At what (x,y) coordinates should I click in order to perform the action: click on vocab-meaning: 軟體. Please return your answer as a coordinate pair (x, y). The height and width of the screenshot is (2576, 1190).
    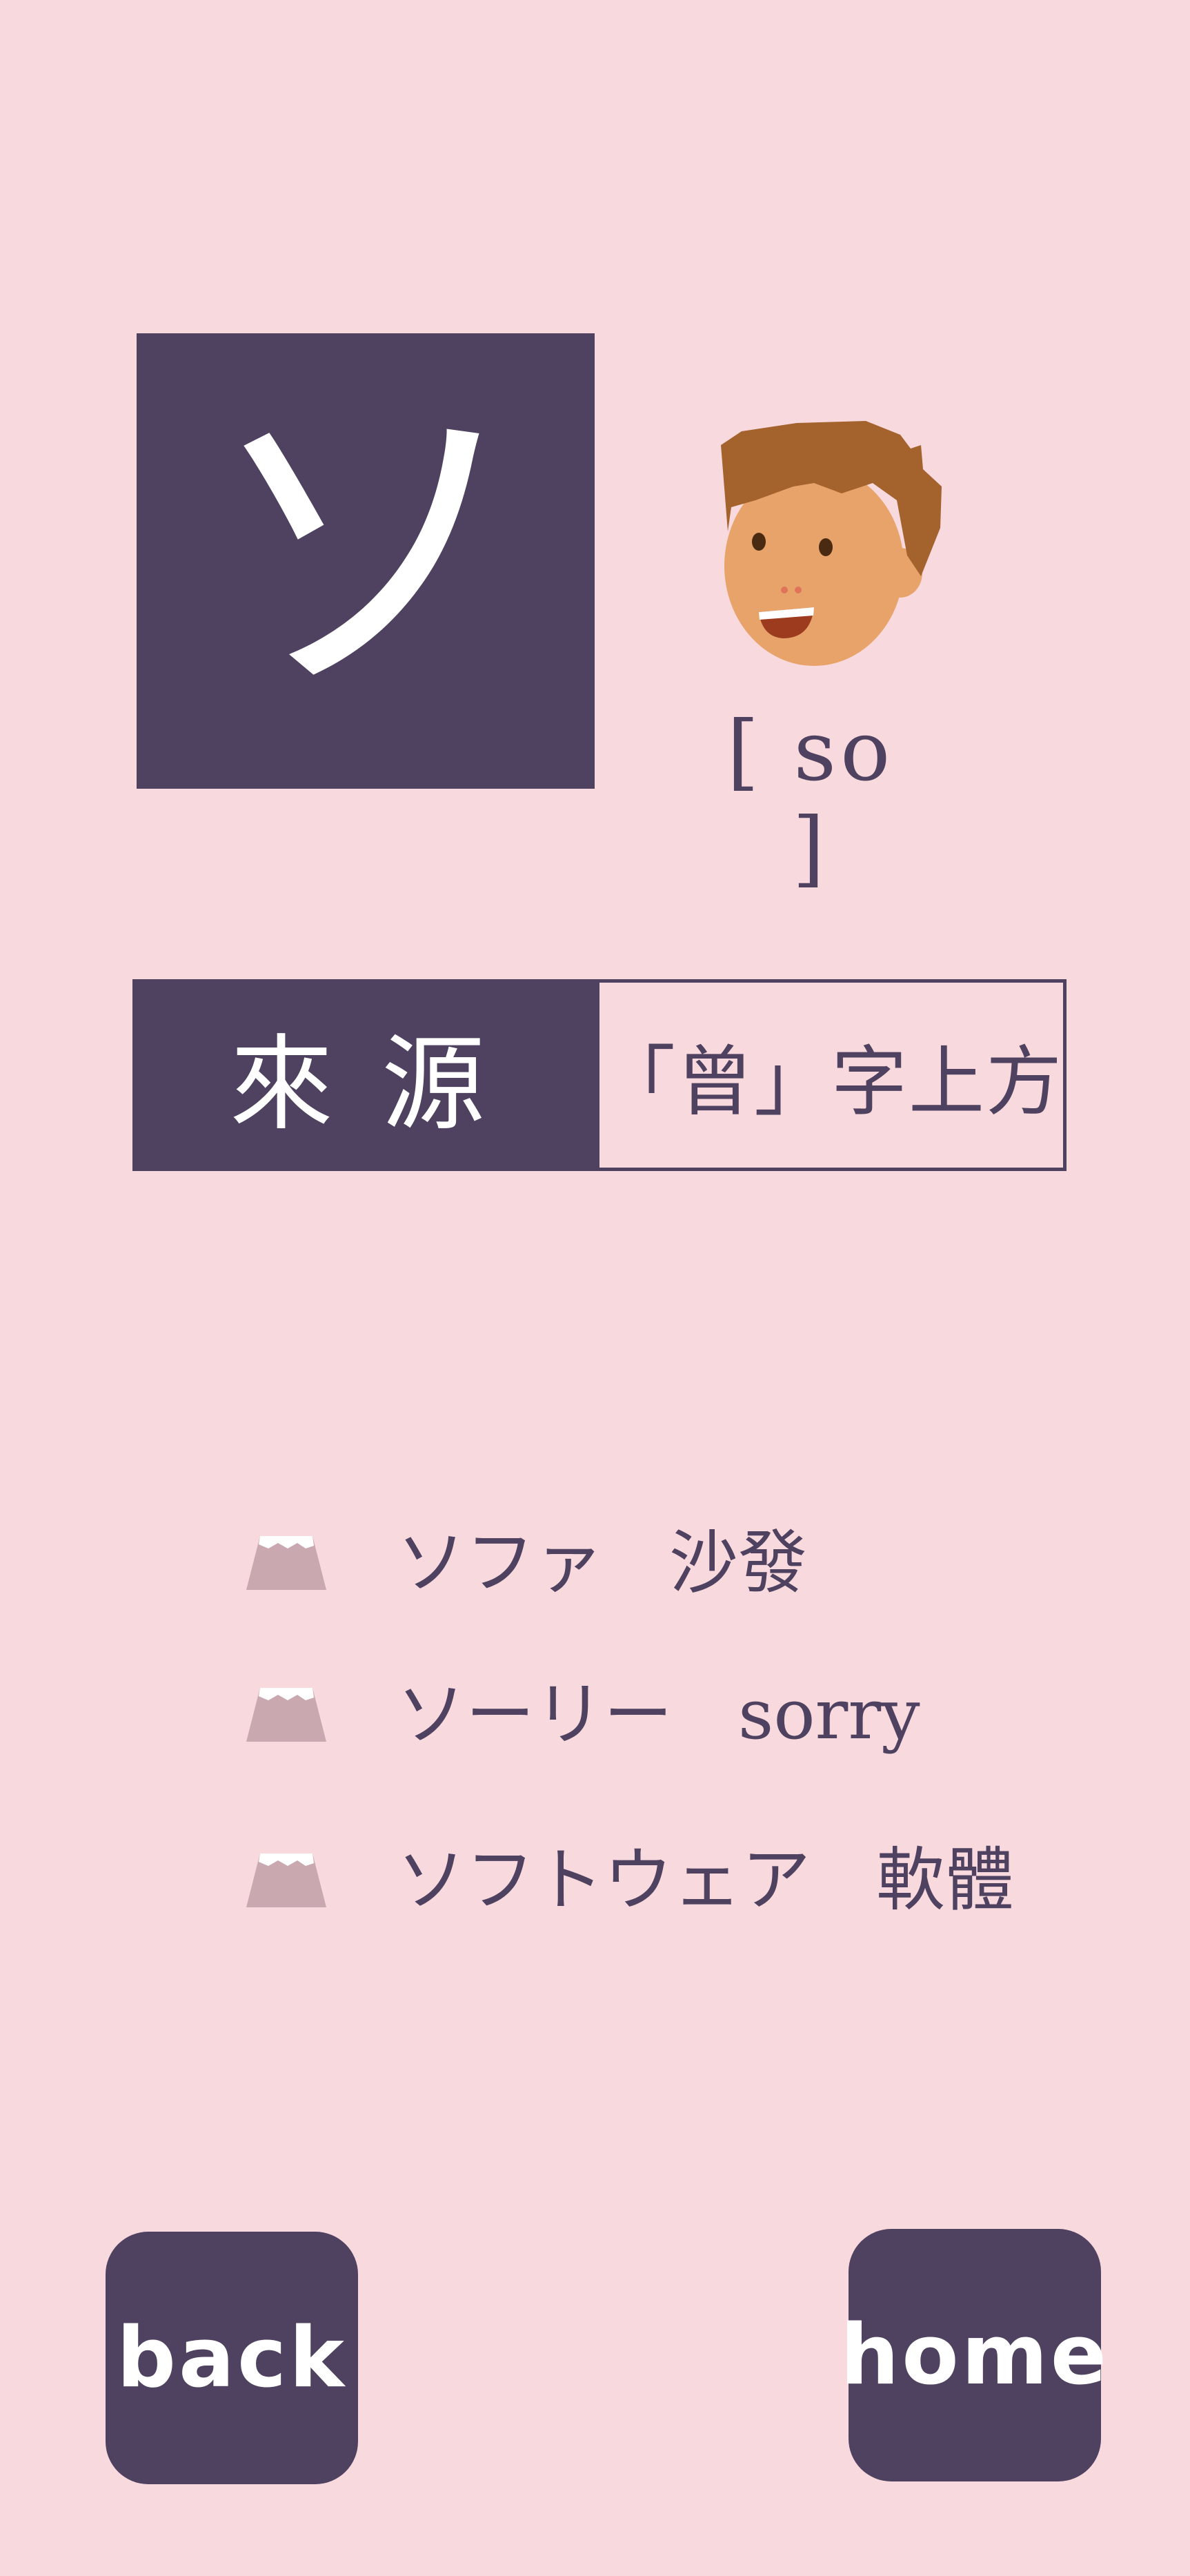
    Looking at the image, I should click on (945, 1880).